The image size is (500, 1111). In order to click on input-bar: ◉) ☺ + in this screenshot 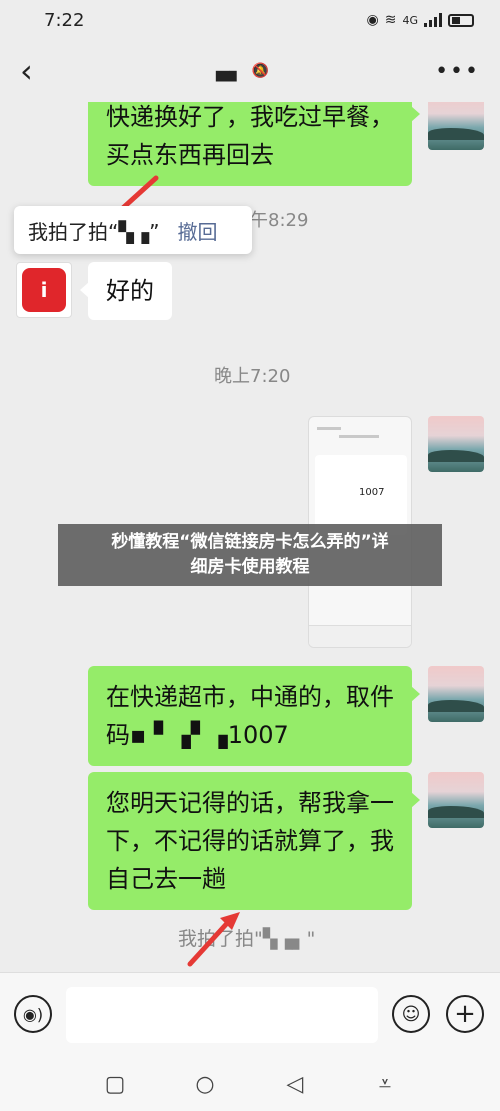, I will do `click(250, 1015)`.